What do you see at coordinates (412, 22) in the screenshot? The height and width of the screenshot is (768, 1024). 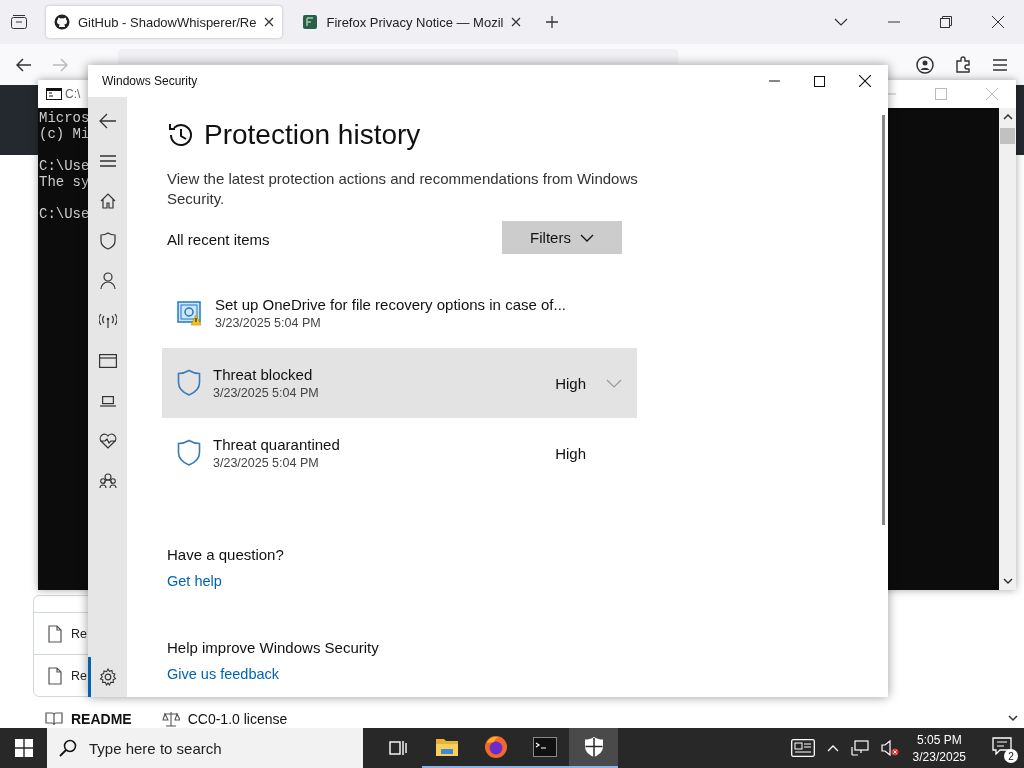 I see `browser-tab: Firefox Privacy Notice — Mozil` at bounding box center [412, 22].